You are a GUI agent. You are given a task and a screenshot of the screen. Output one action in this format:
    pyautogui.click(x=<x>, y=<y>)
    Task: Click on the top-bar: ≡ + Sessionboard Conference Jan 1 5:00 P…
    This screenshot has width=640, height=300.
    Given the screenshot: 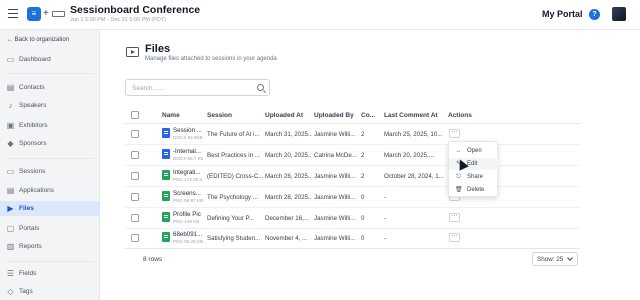 What is the action you would take?
    pyautogui.click(x=320, y=15)
    